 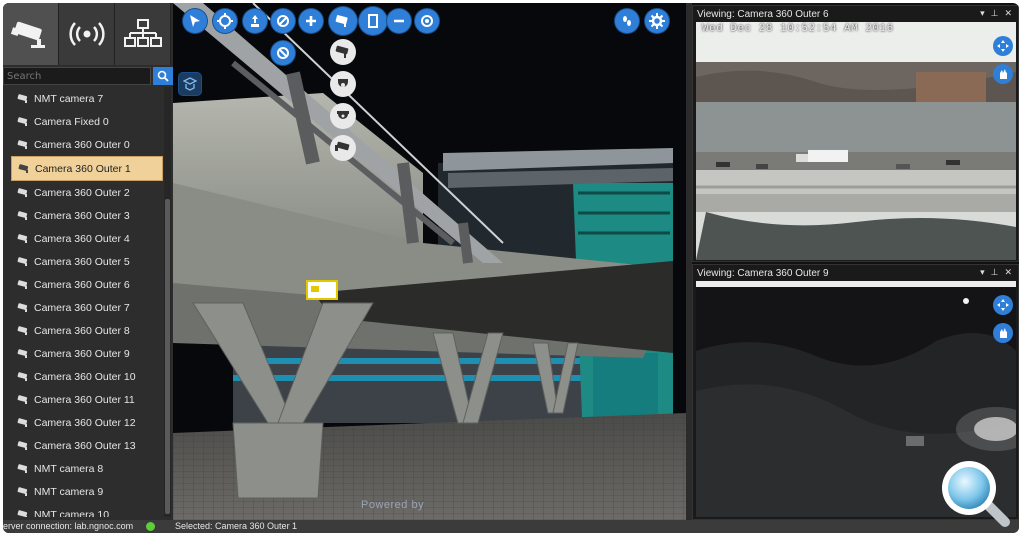 I want to click on search-bar, so click(x=88, y=76).